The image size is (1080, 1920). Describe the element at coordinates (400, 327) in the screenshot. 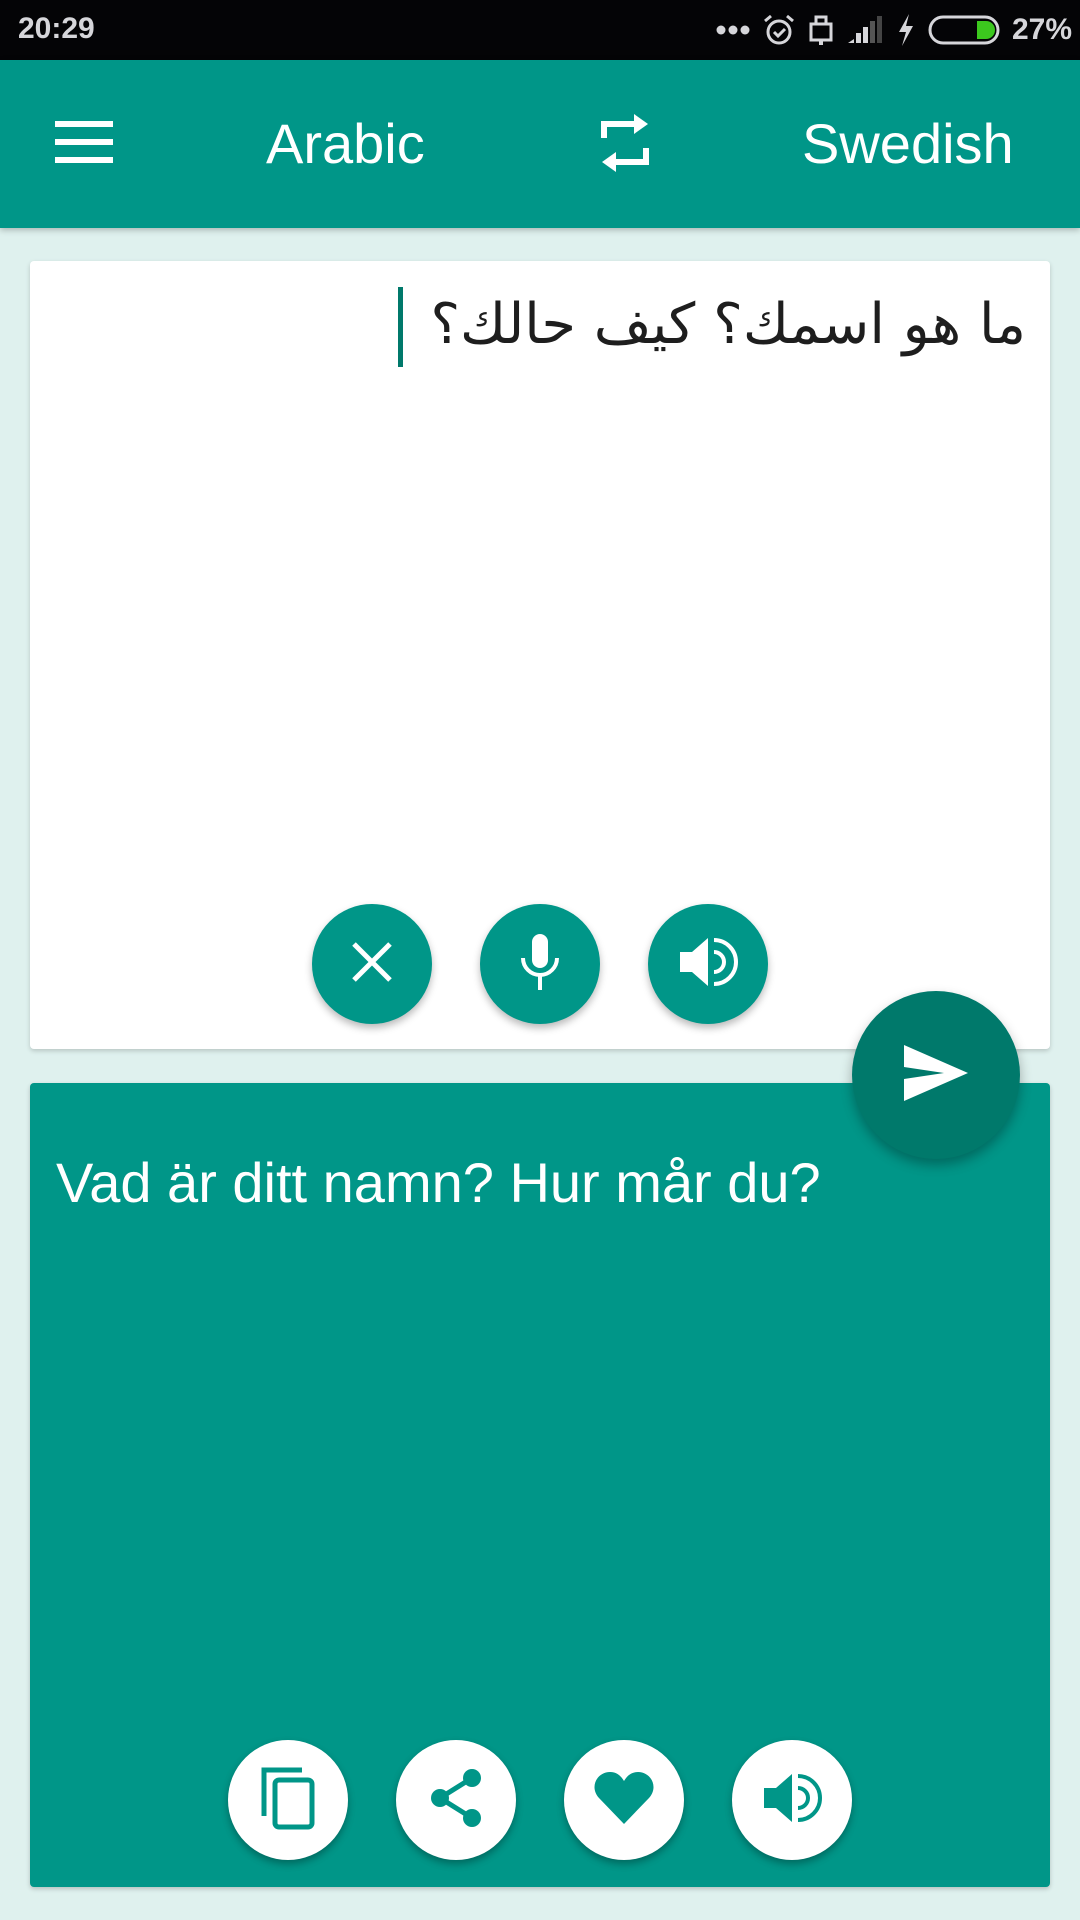

I see `text-cursor` at that location.